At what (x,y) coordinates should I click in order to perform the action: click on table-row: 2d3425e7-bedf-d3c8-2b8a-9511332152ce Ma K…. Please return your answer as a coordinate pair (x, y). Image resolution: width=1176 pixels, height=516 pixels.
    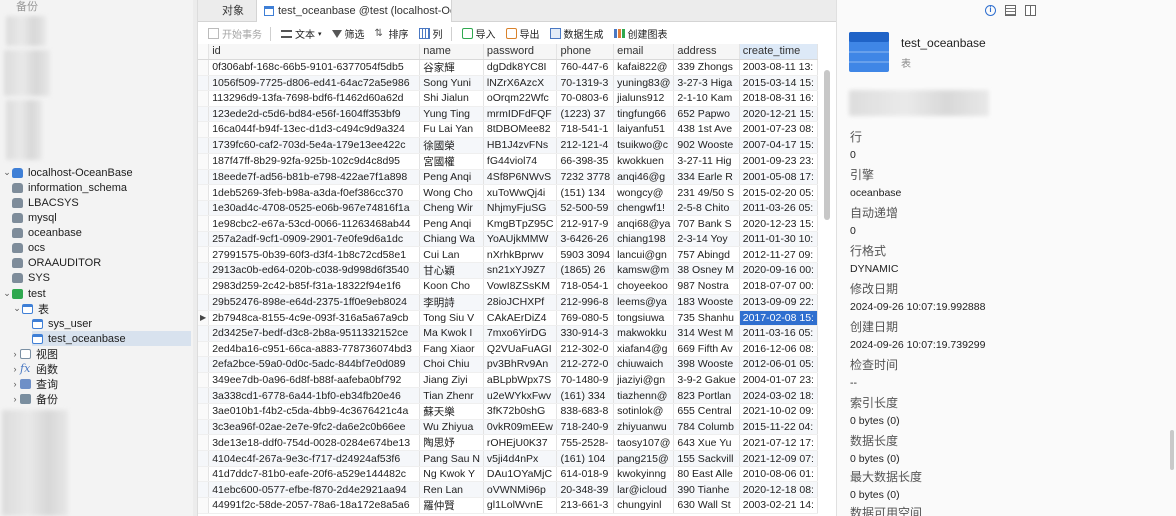
    Looking at the image, I should click on (508, 333).